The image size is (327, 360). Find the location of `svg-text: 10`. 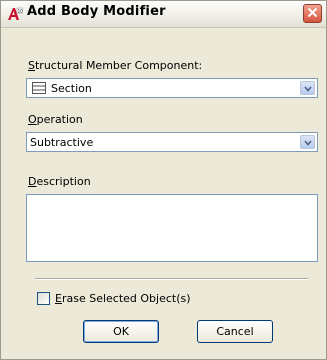

svg-text: 10 is located at coordinates (20, 10).